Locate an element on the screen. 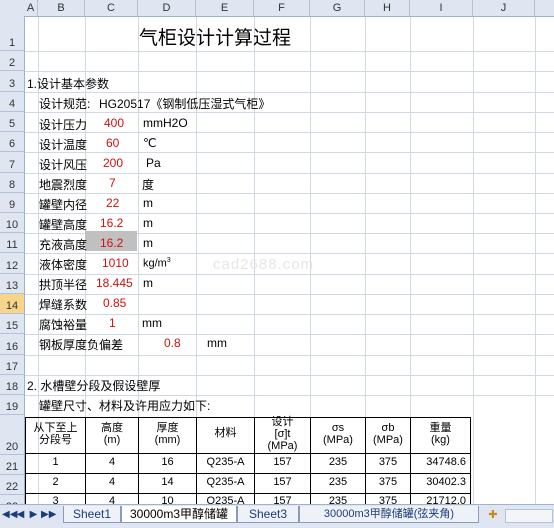 The width and height of the screenshot is (554, 528). corrosion-label: 腐蚀裕量 is located at coordinates (63, 325).